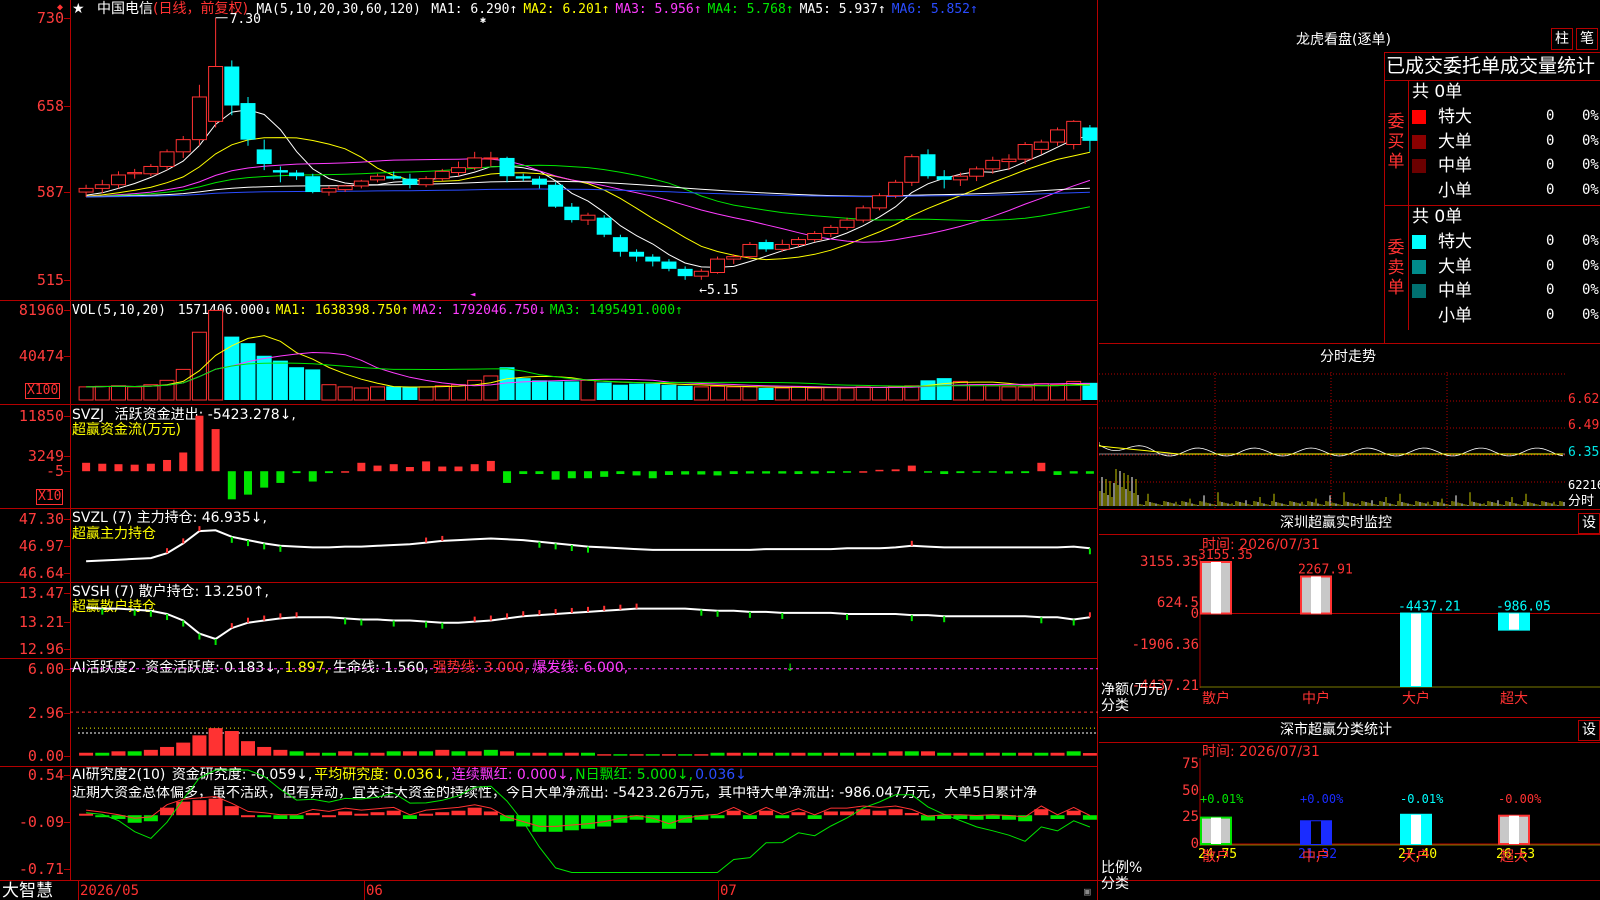  I want to click on ai2-chart, so click(549, 823).